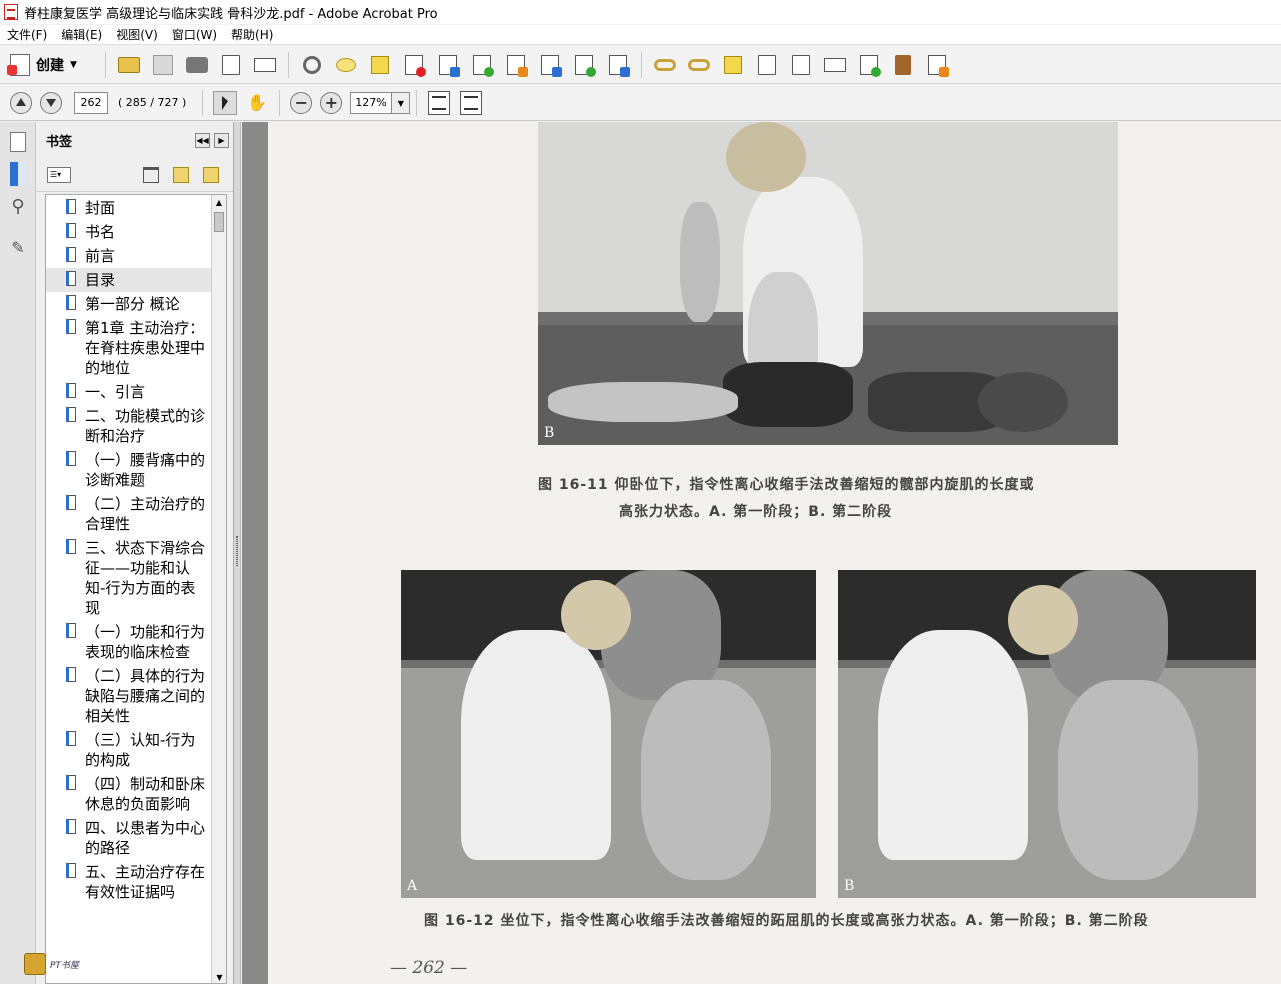 The height and width of the screenshot is (984, 1281). What do you see at coordinates (163, 65) in the screenshot?
I see `save-icon` at bounding box center [163, 65].